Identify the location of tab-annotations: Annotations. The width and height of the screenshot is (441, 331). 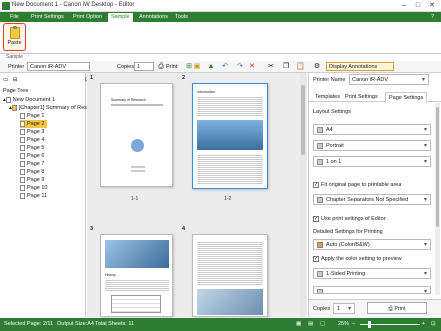
(153, 17).